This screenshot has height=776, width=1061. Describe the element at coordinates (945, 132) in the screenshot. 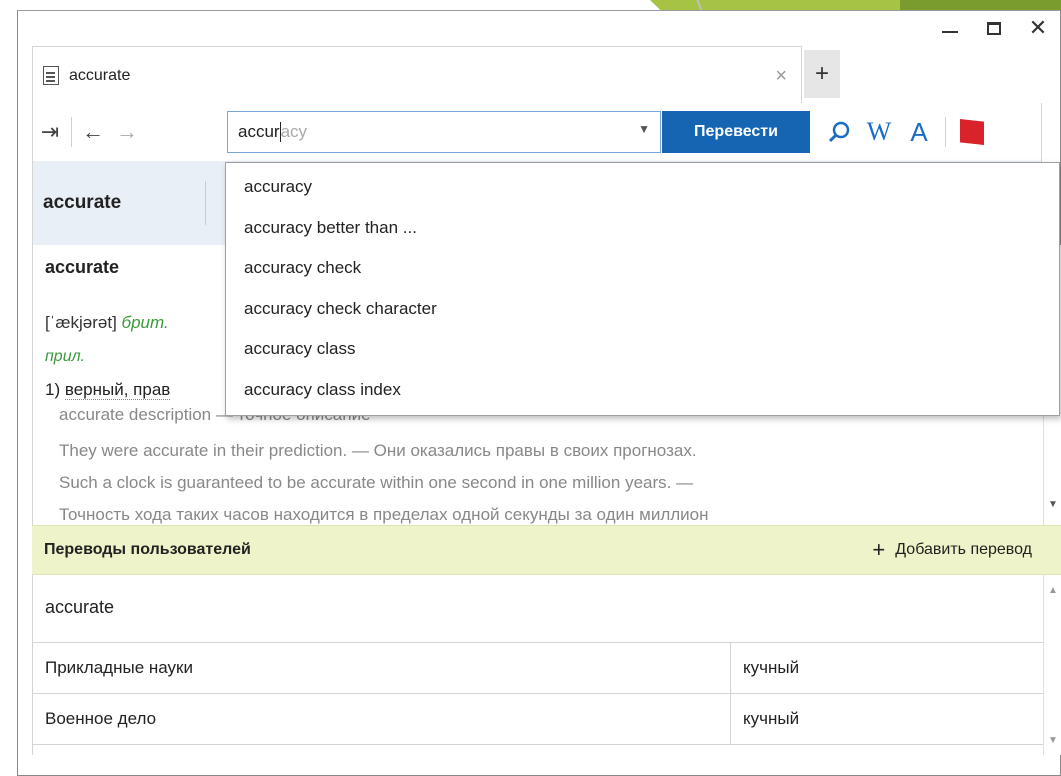

I see `tools-divider` at that location.